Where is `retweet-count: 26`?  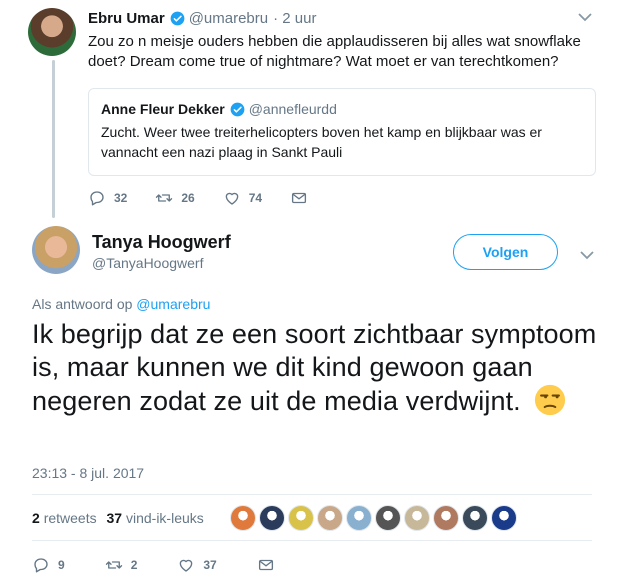 retweet-count: 26 is located at coordinates (188, 198).